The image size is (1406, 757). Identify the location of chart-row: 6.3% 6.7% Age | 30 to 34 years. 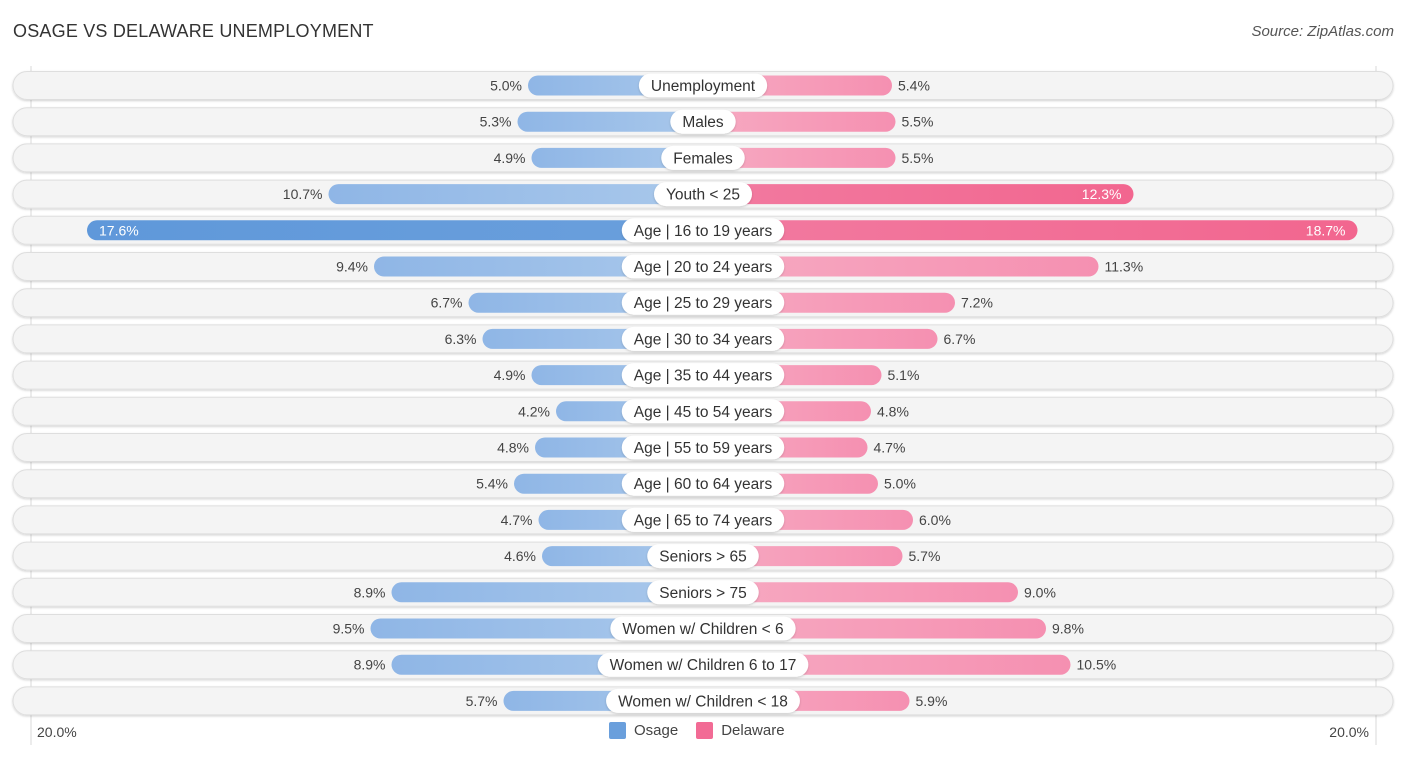
(703, 339).